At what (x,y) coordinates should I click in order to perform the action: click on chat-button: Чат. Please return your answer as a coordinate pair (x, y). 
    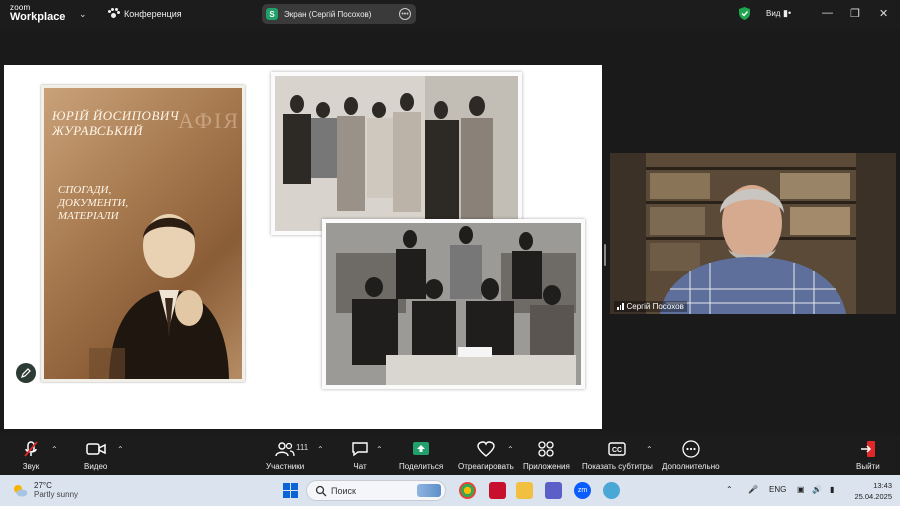
    Looking at the image, I should click on (360, 455).